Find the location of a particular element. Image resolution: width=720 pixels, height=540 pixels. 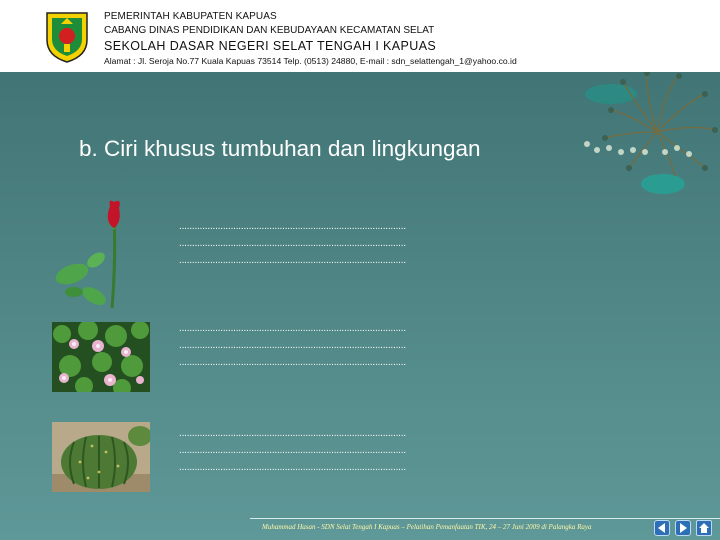

water-lily-icon is located at coordinates (101, 357).